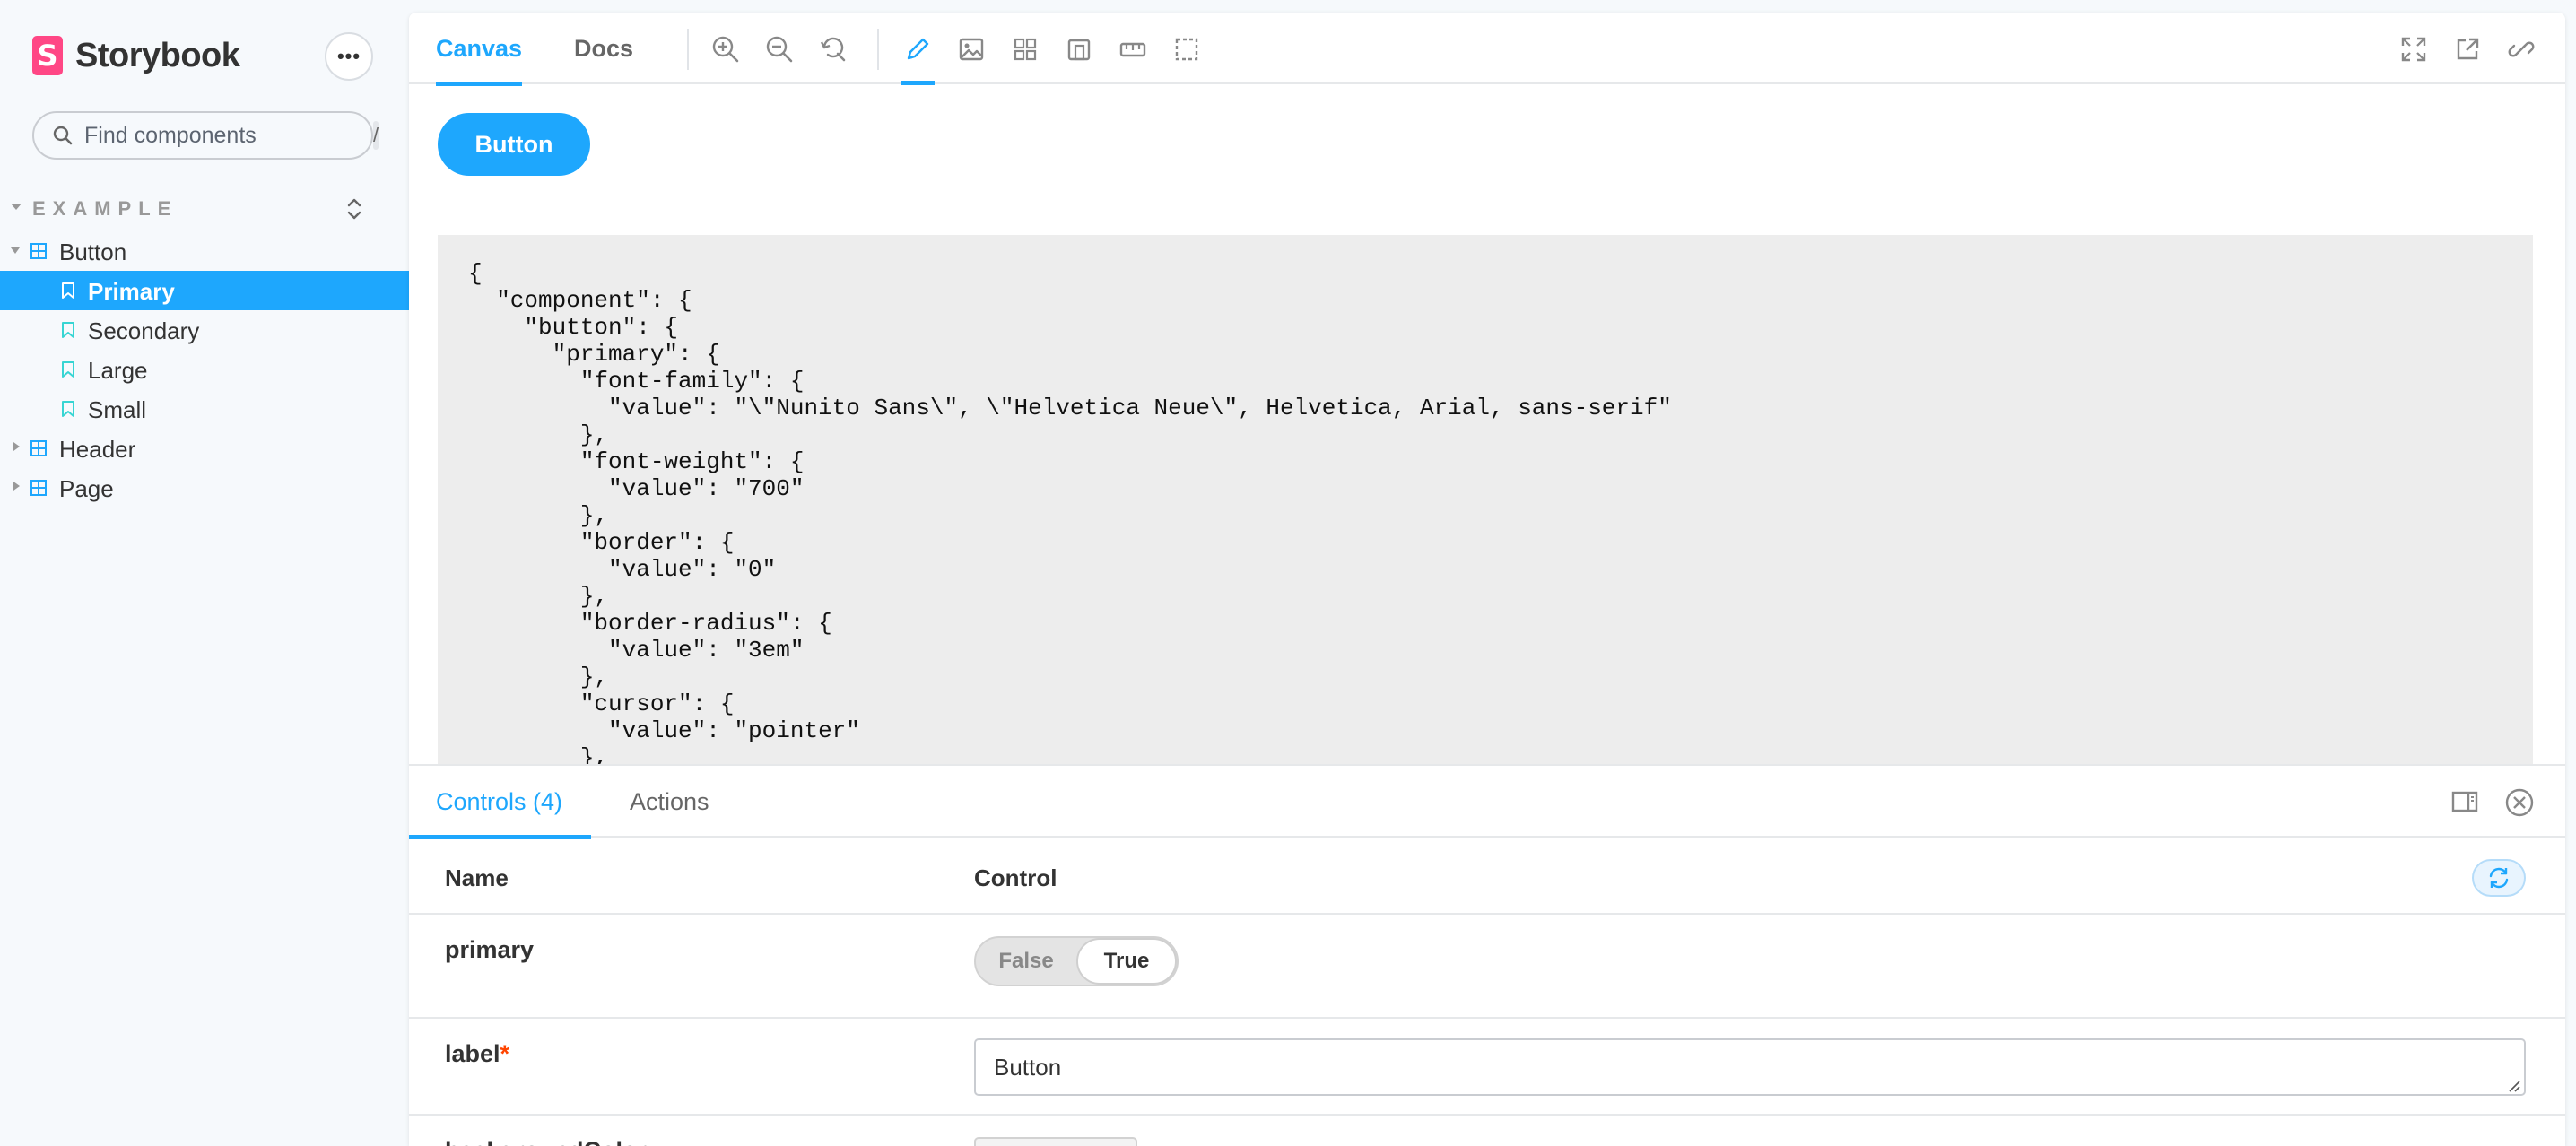 This screenshot has height=1146, width=2576. What do you see at coordinates (118, 370) in the screenshot?
I see `sidebar-item-label: Large` at bounding box center [118, 370].